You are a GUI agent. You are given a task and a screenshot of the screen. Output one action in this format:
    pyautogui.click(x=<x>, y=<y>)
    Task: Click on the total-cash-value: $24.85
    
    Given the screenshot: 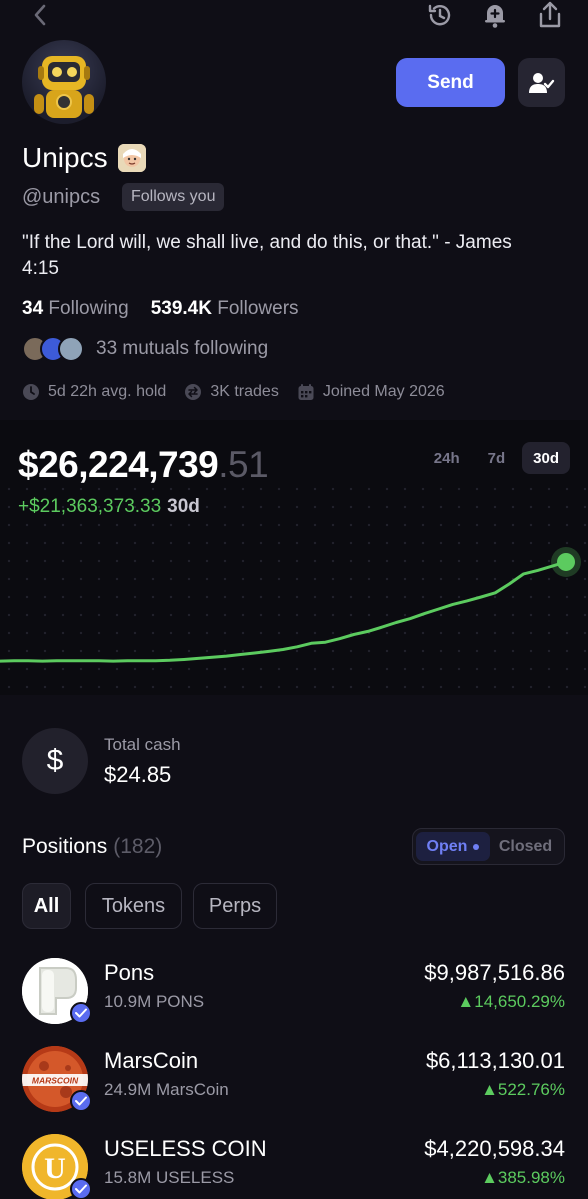 What is the action you would take?
    pyautogui.click(x=138, y=774)
    